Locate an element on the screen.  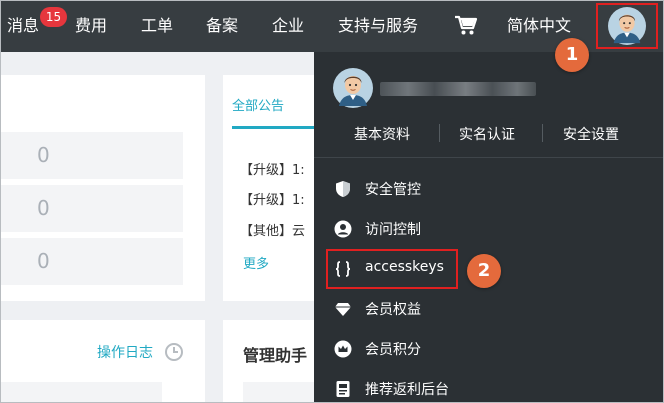
nav-filing: 备案 is located at coordinates (222, 26).